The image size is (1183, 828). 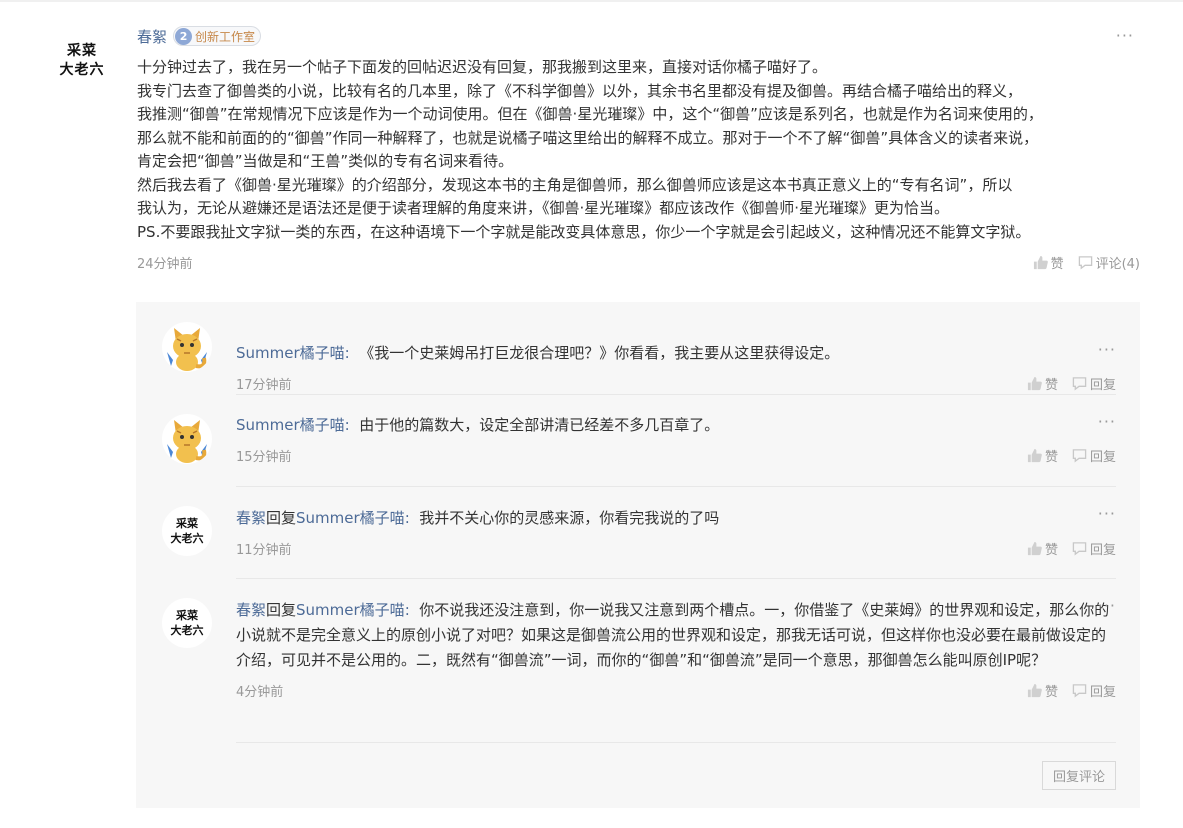 I want to click on post-actions: 赞 评论(4), so click(x=1086, y=262).